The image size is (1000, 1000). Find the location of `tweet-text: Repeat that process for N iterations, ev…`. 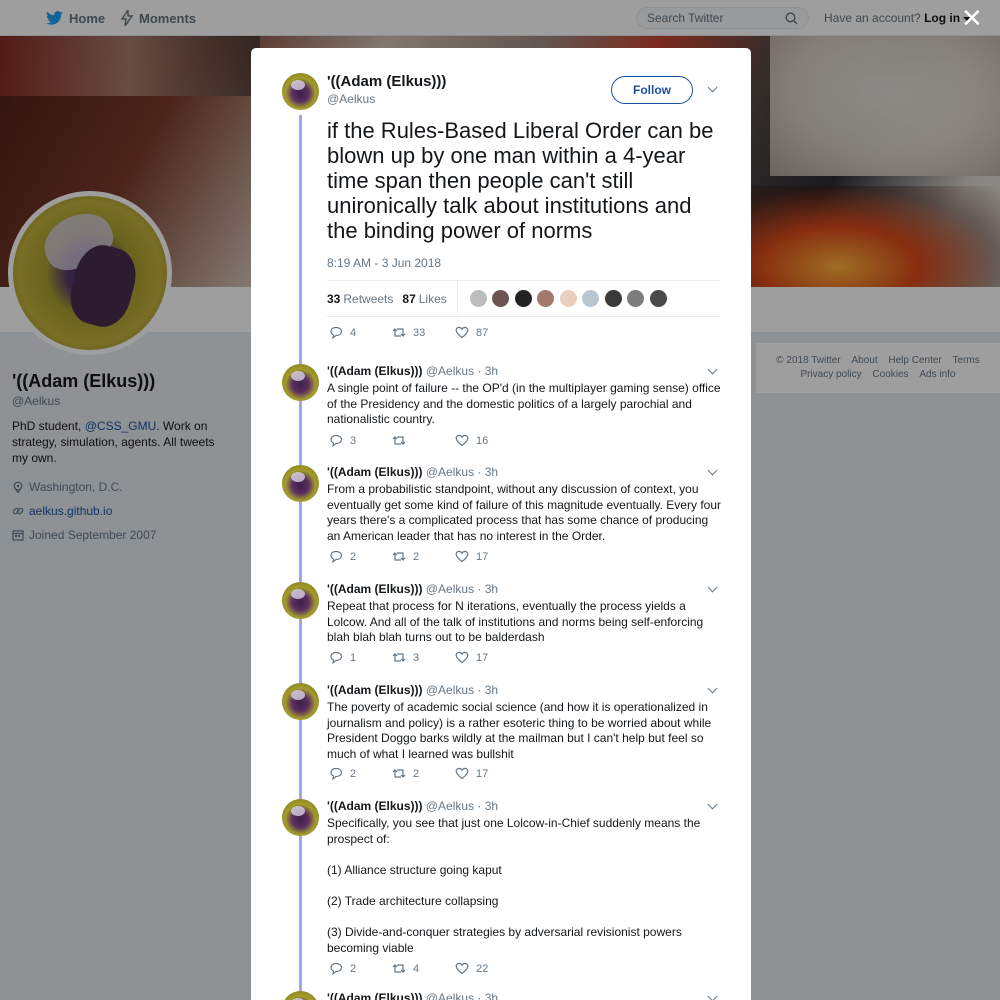

tweet-text: Repeat that process for N iterations, ev… is located at coordinates (524, 622).